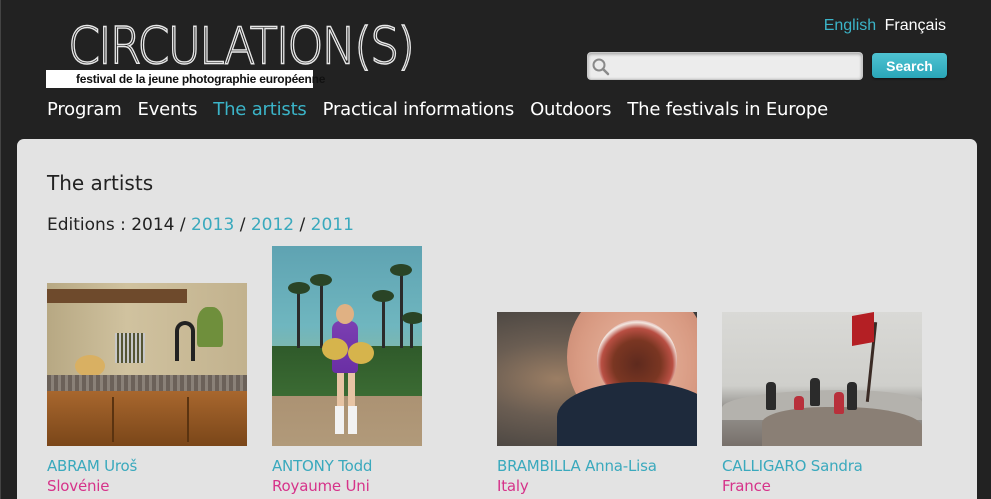 The height and width of the screenshot is (499, 991). Describe the element at coordinates (419, 109) in the screenshot. I see `nav-practical-informations: Practical informations` at that location.